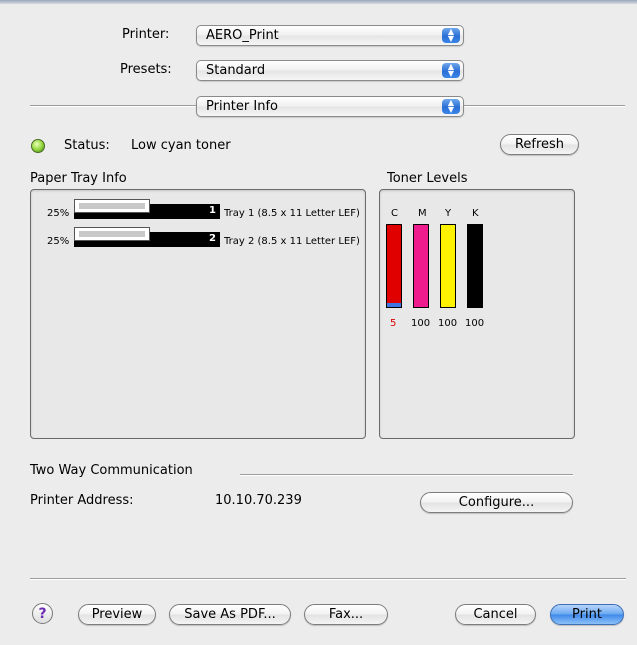  I want to click on printer-popup: AERO_Print ▲ ▼, so click(330, 35).